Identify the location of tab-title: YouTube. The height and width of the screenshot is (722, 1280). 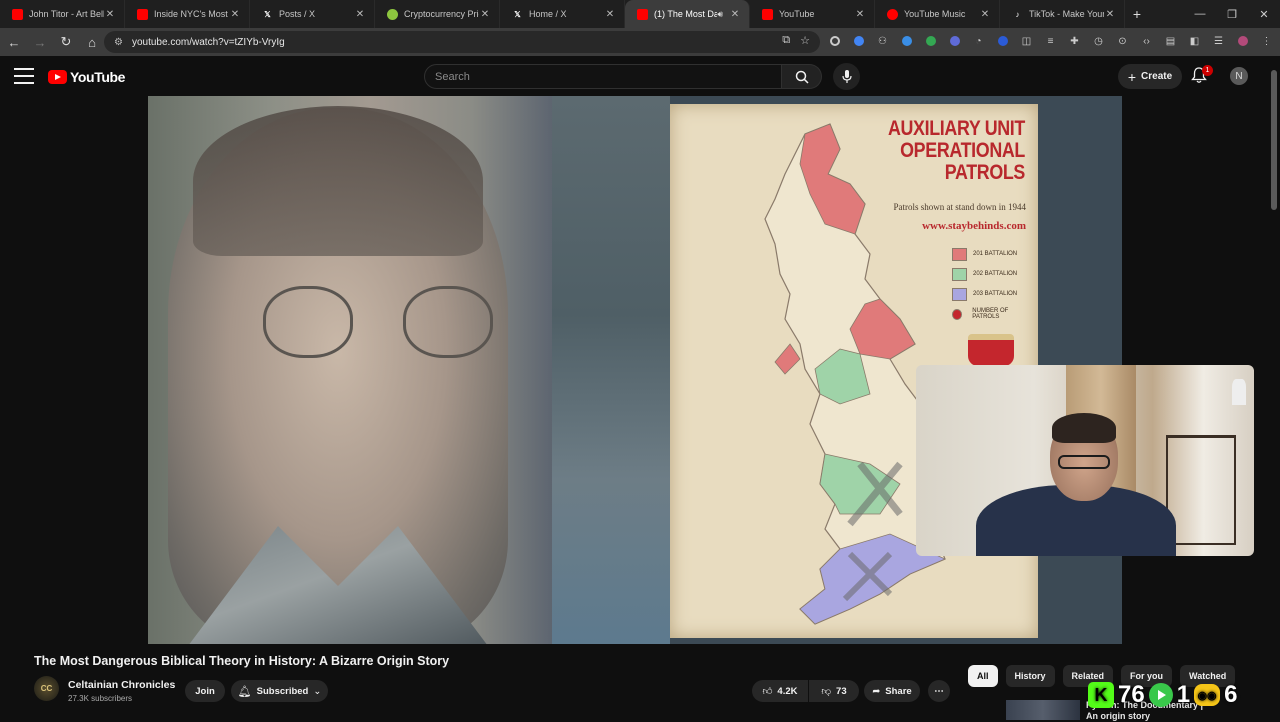
(797, 14).